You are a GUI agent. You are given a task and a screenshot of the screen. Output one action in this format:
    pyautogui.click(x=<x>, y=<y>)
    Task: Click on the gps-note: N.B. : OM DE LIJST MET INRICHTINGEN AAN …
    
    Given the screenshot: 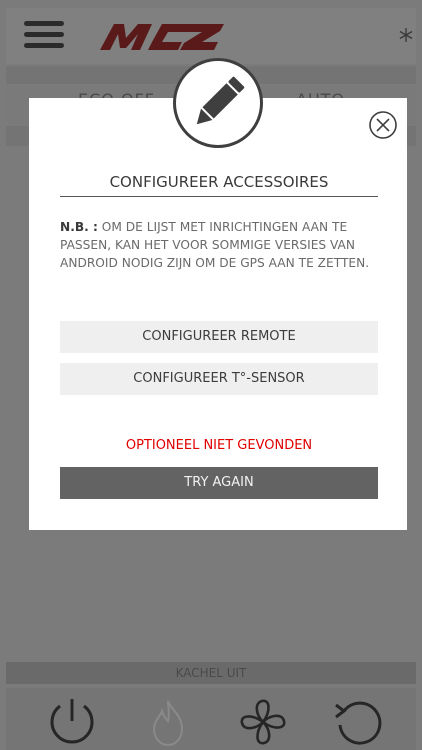 What is the action you would take?
    pyautogui.click(x=219, y=245)
    